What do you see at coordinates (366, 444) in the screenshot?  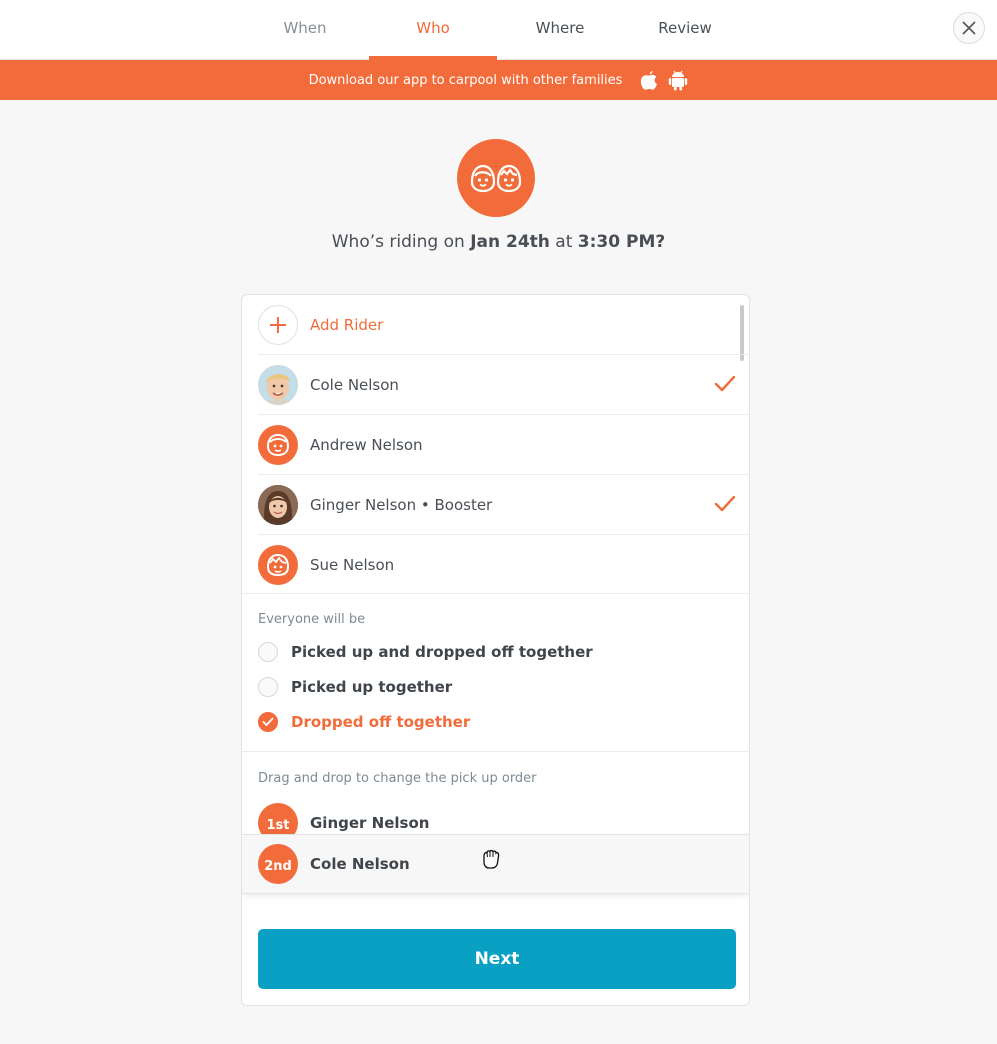 I see `rider-name: Andrew Nelson` at bounding box center [366, 444].